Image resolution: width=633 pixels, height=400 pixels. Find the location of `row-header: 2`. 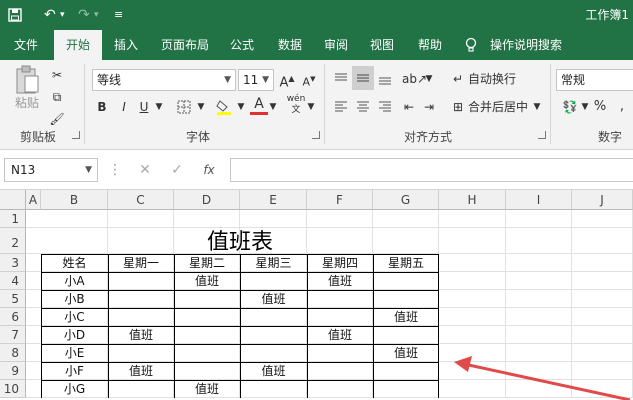

row-header: 2 is located at coordinates (13, 241).